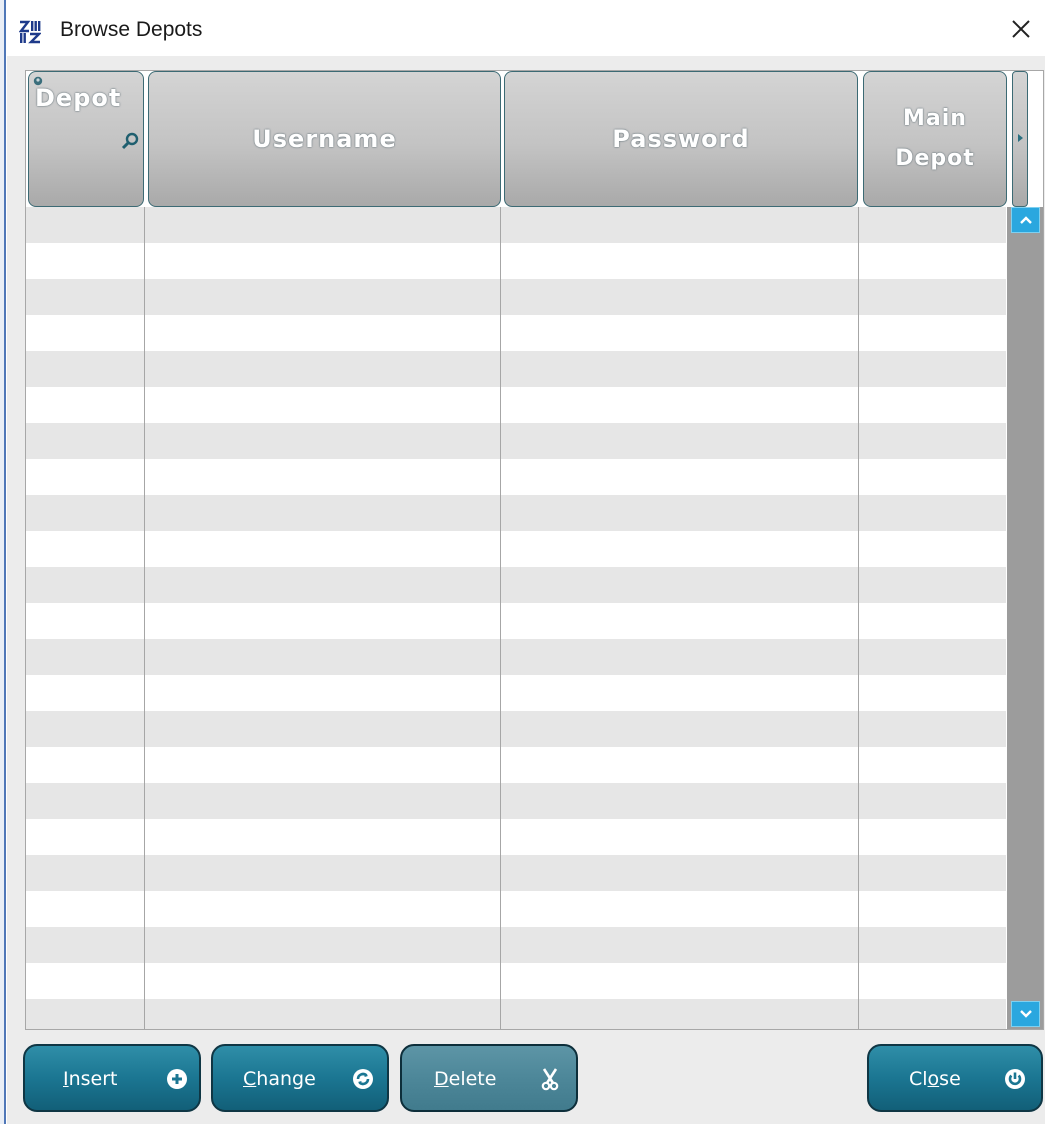  I want to click on search-icon, so click(130, 141).